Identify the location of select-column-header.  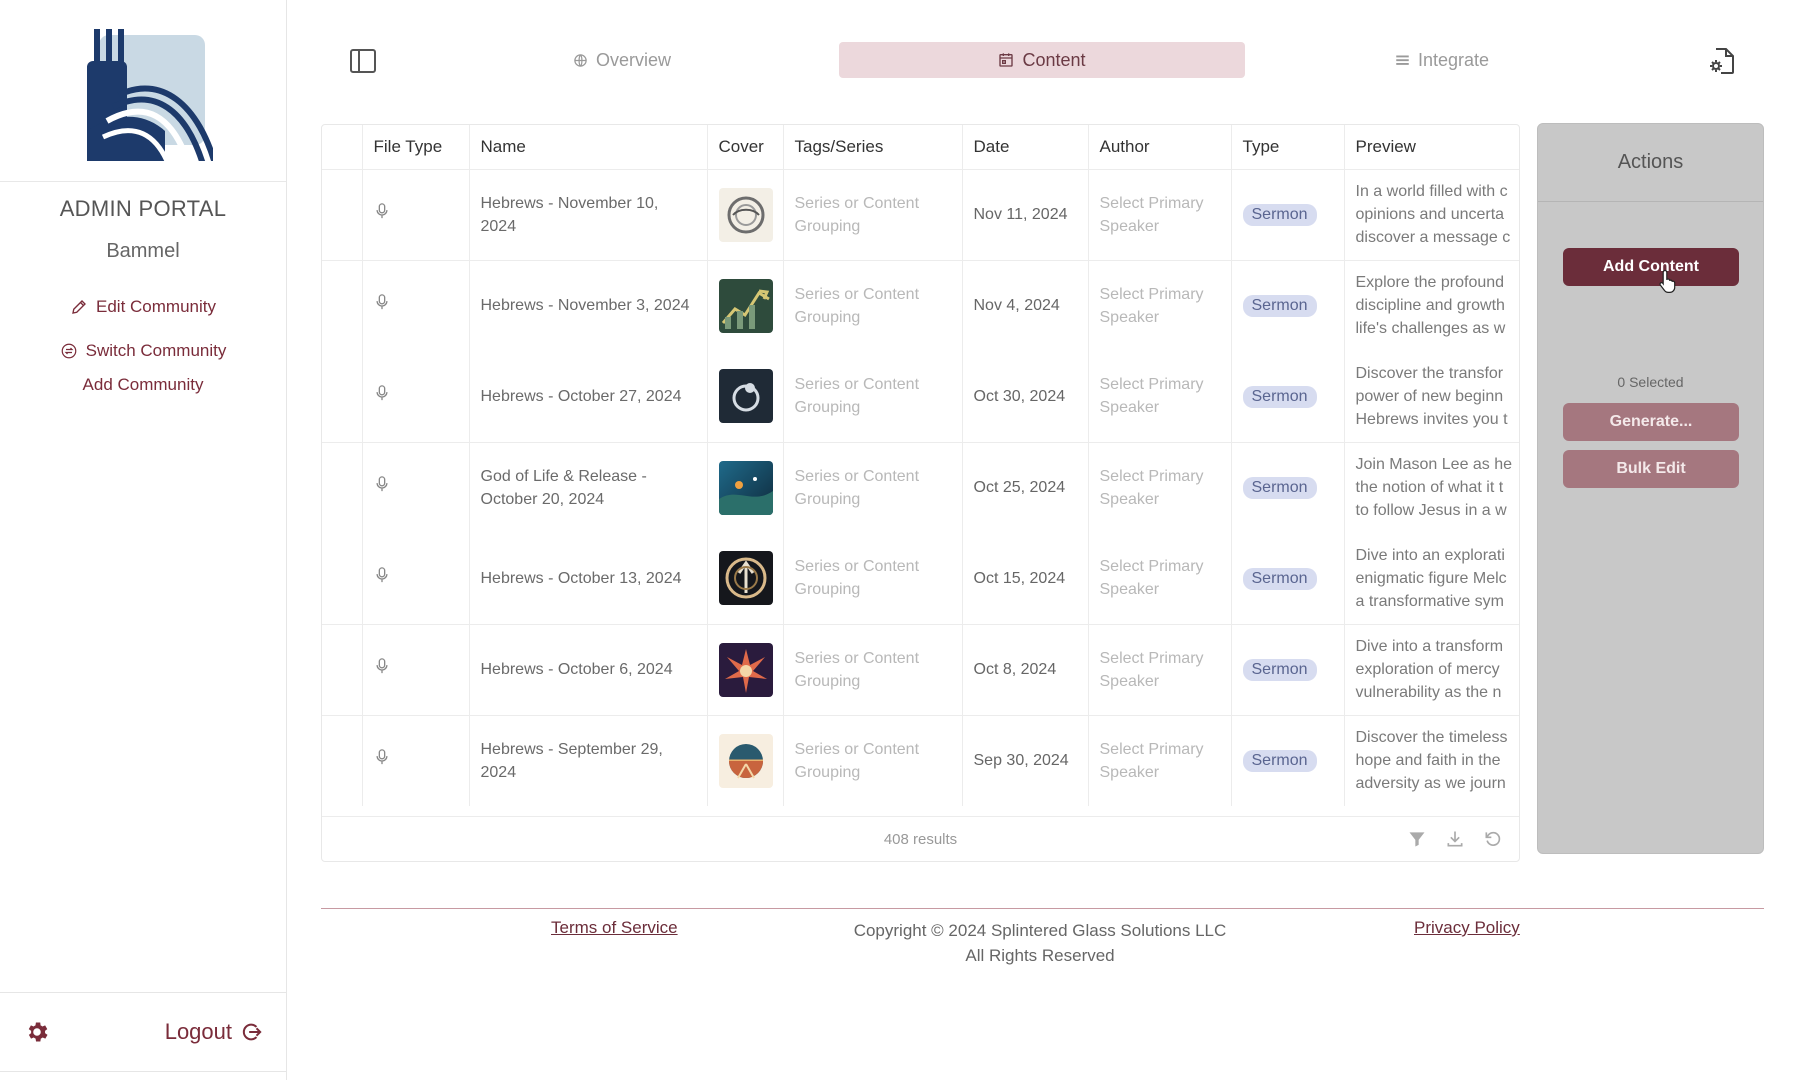
(342, 147).